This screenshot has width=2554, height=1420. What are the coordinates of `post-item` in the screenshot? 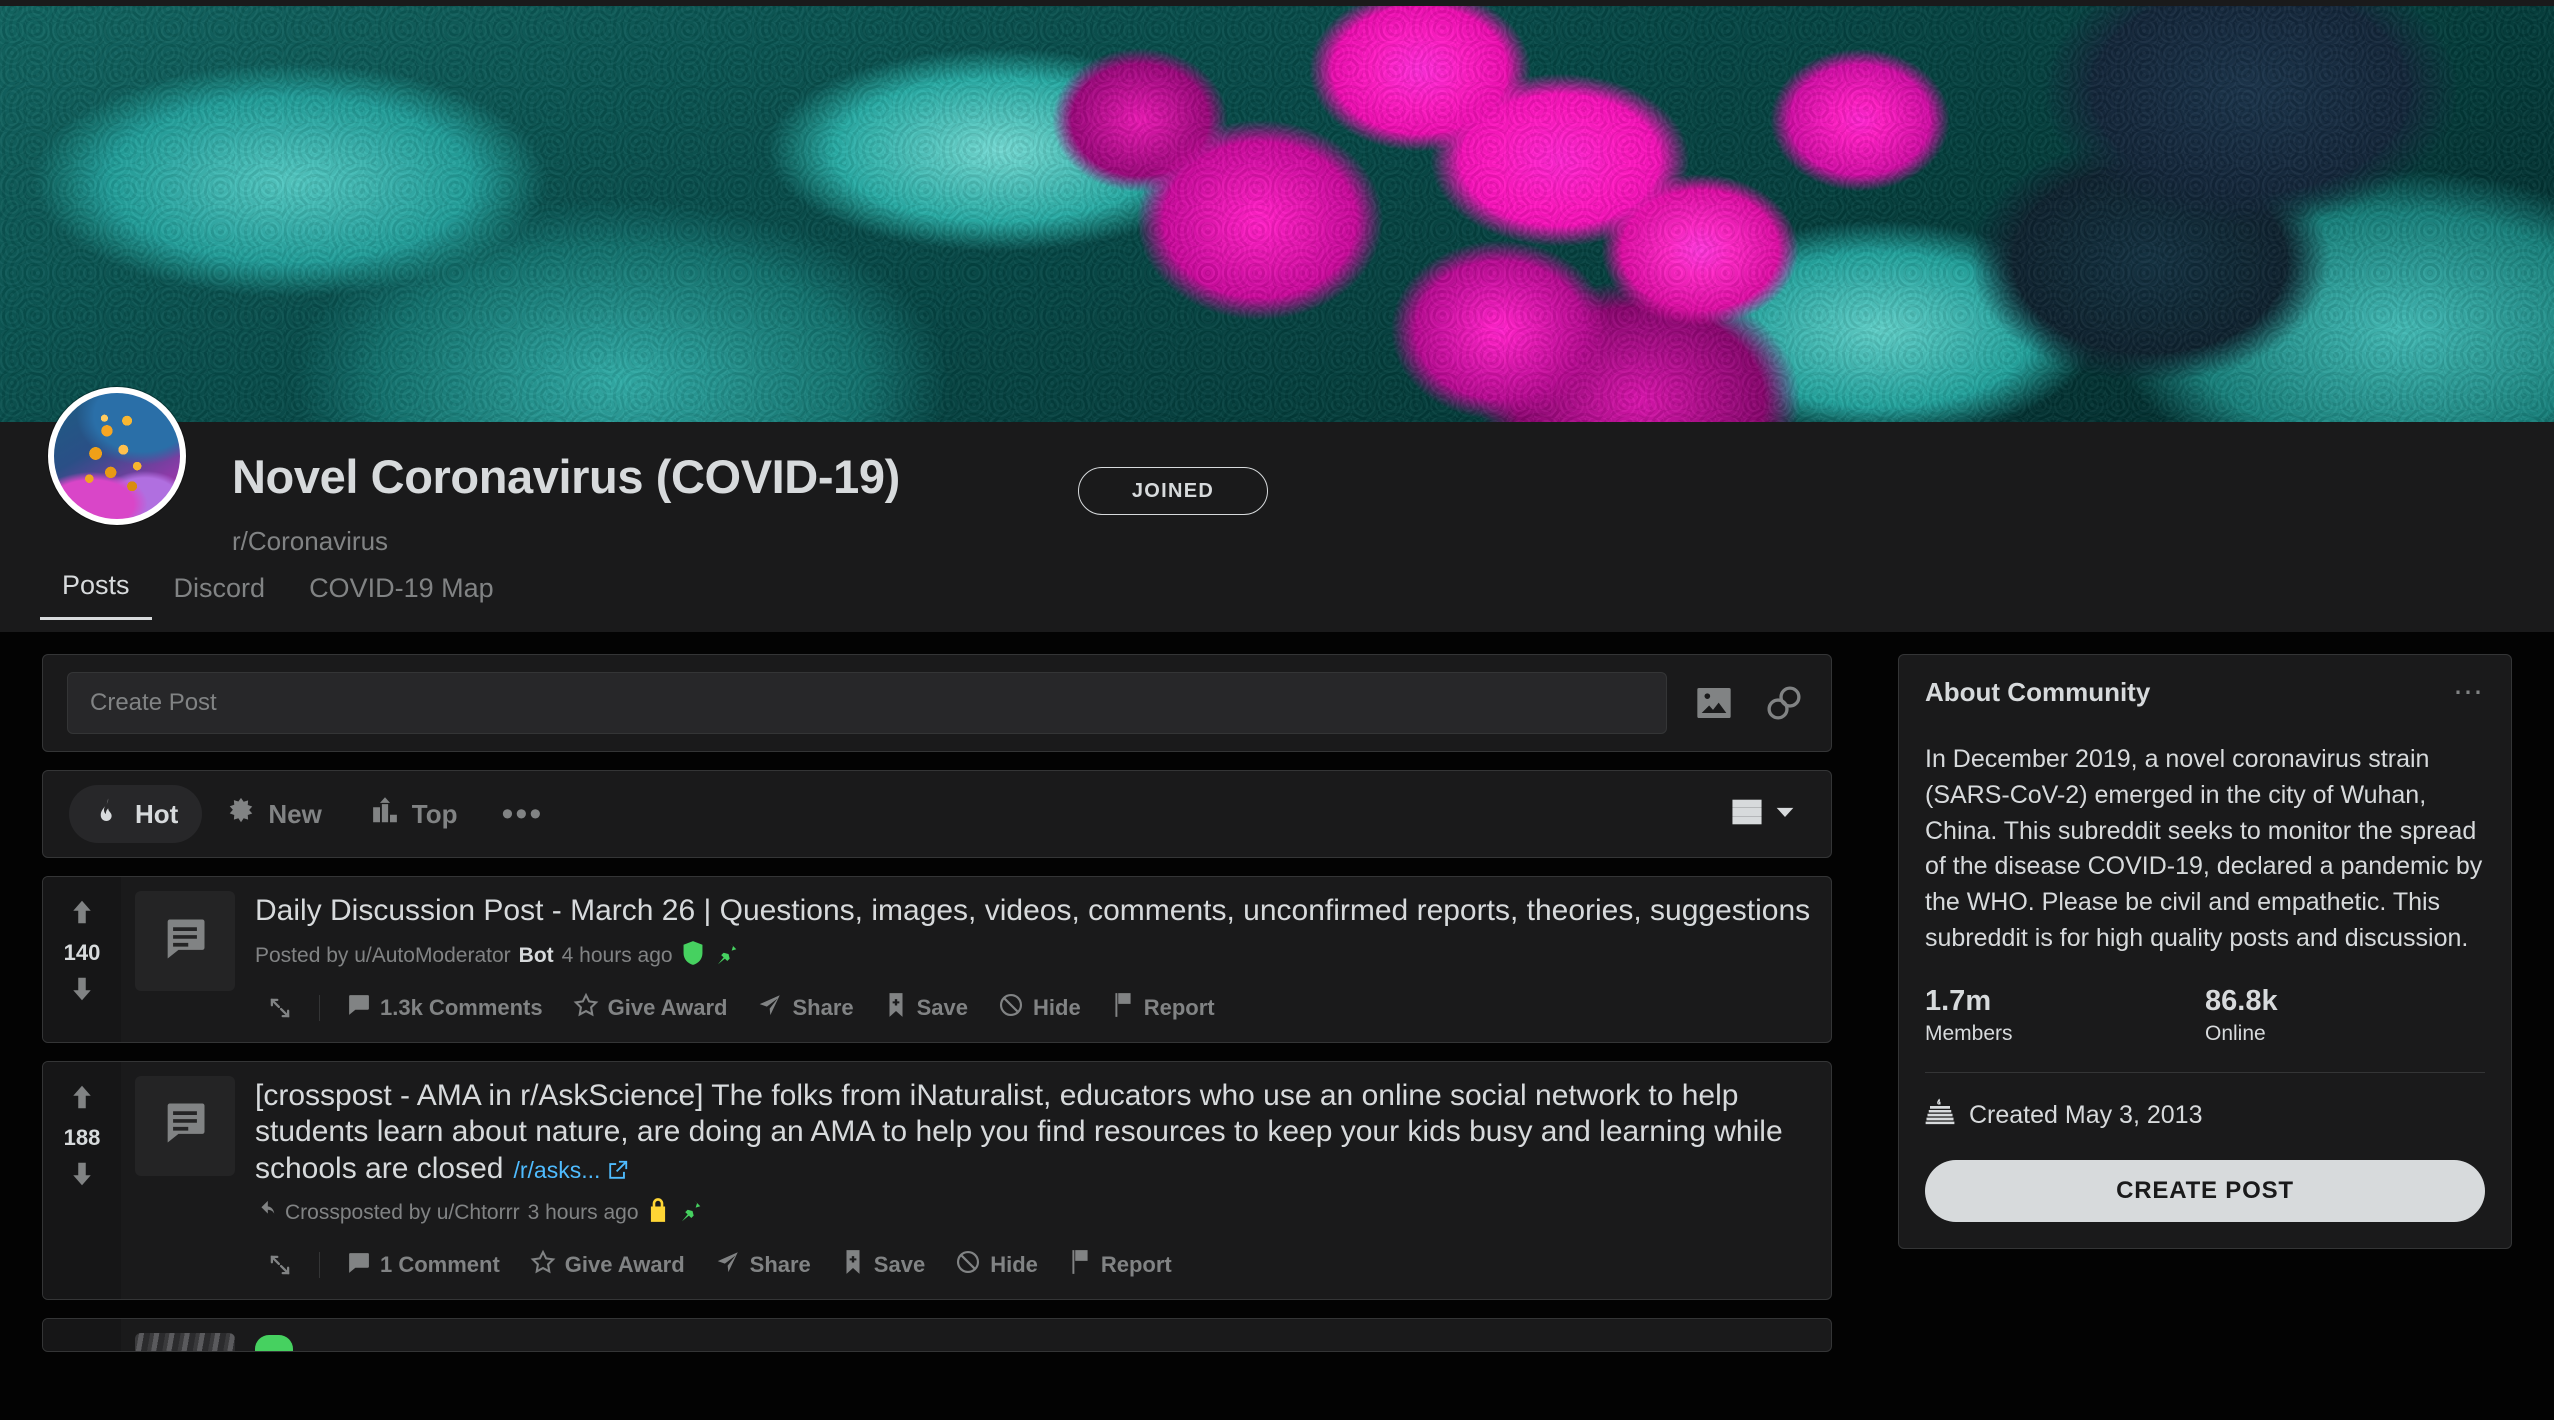 It's located at (937, 1335).